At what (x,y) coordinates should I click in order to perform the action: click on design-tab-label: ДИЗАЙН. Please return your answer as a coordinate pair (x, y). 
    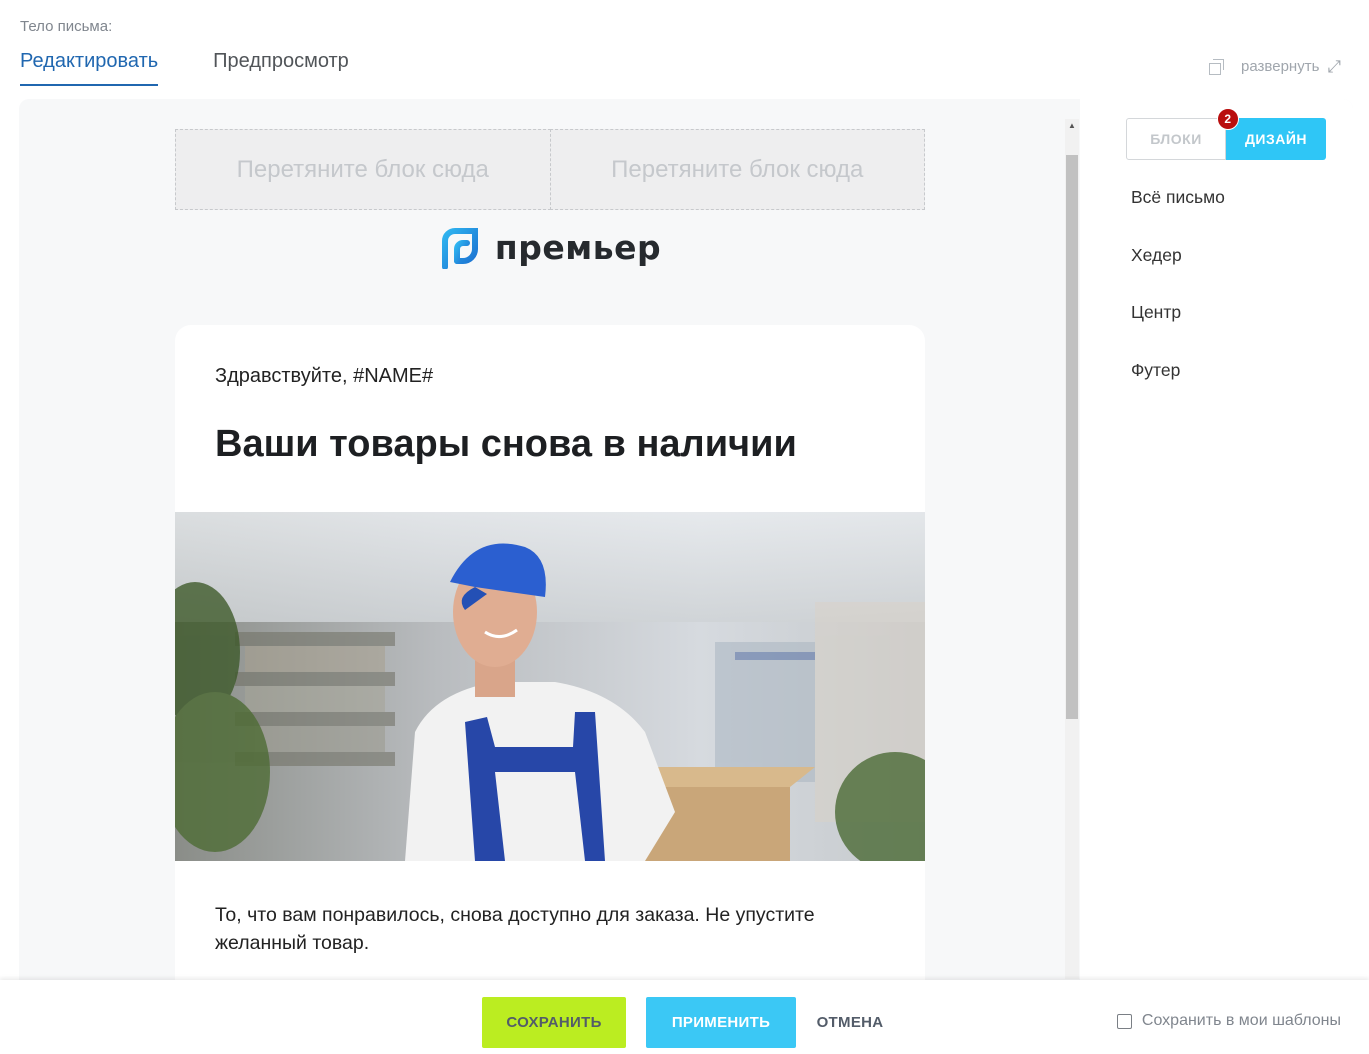
    Looking at the image, I should click on (1276, 139).